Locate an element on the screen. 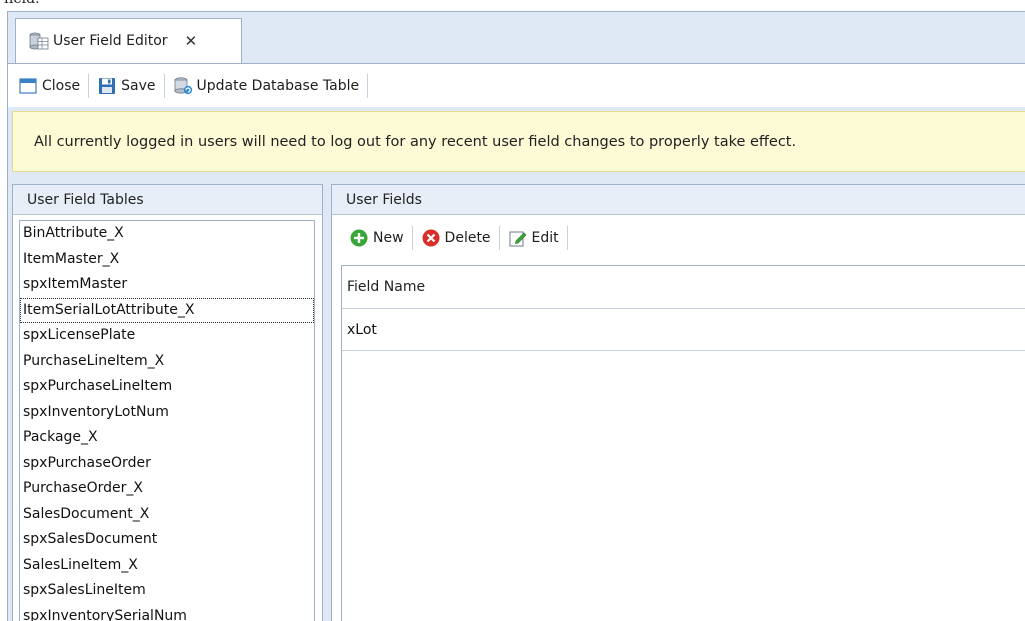  new-button: New is located at coordinates (376, 238).